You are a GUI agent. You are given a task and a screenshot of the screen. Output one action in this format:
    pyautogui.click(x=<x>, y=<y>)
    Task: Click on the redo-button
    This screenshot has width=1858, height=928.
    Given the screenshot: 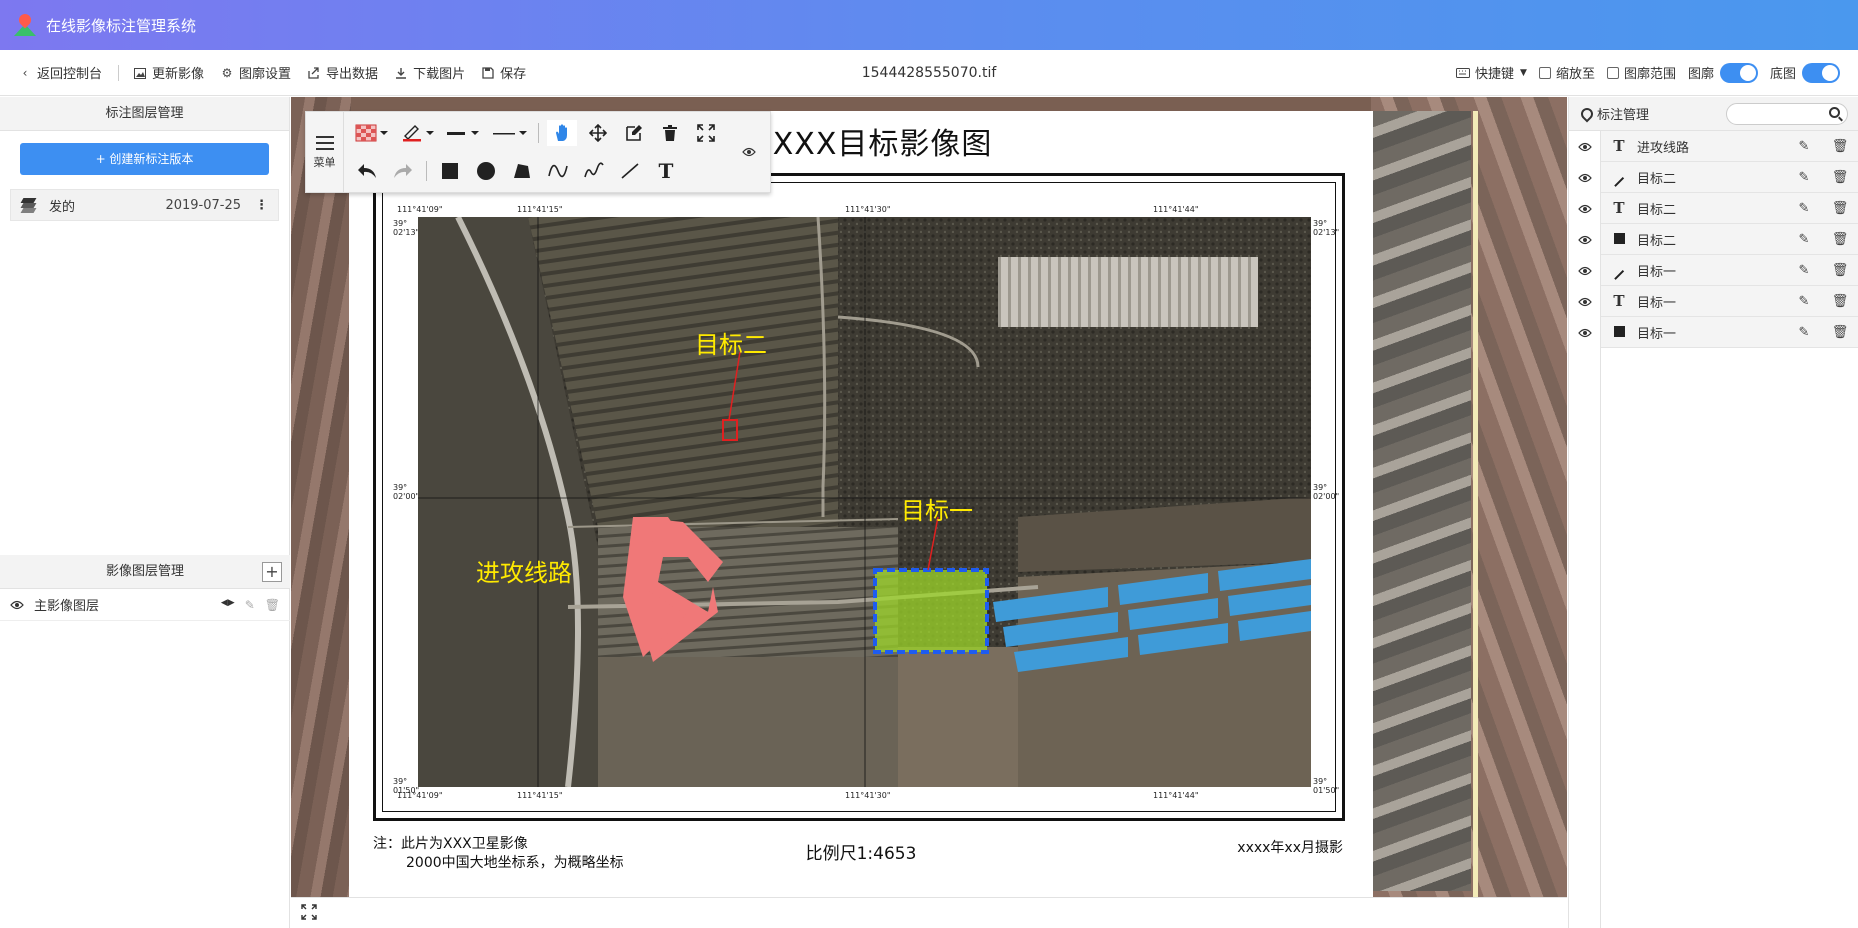 What is the action you would take?
    pyautogui.click(x=403, y=171)
    